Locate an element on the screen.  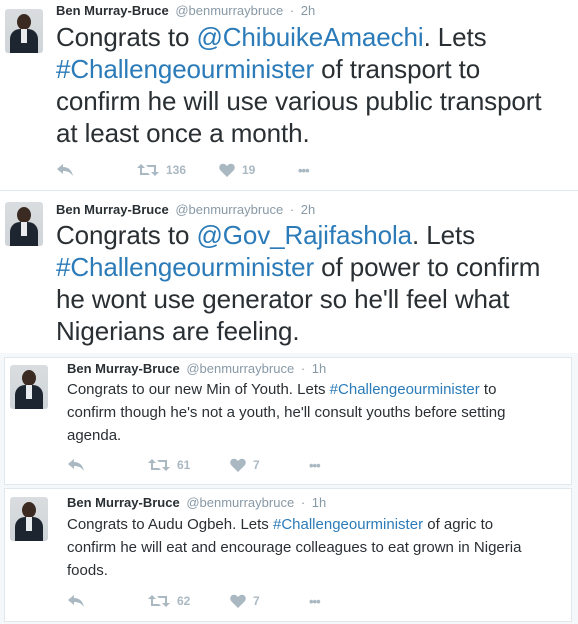
retweet-button: 62 is located at coordinates (169, 601).